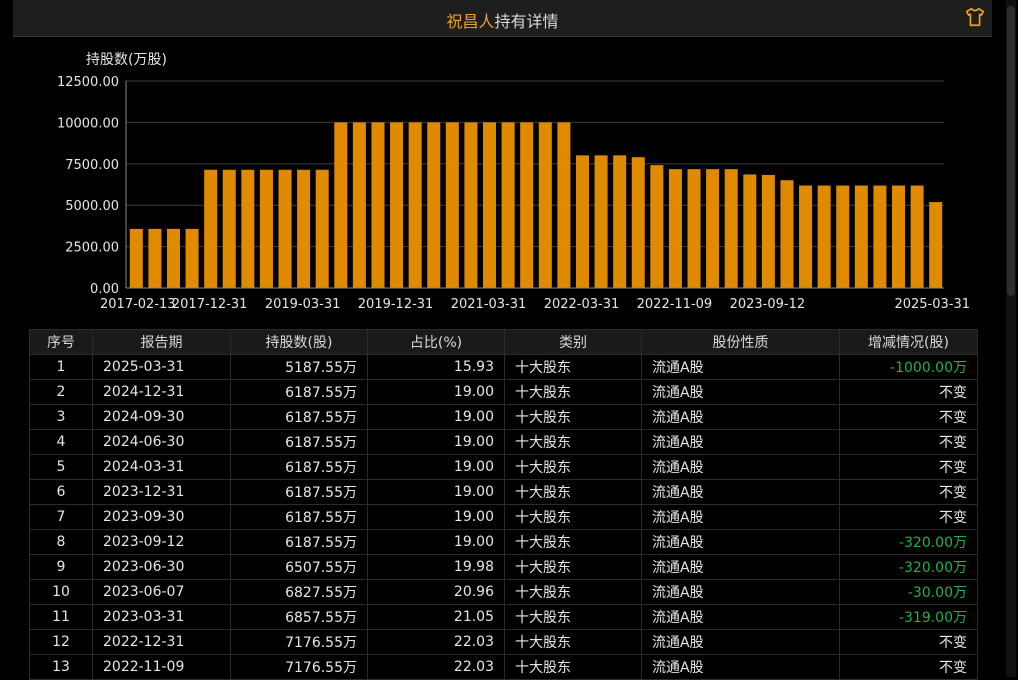 Image resolution: width=1018 pixels, height=680 pixels. I want to click on col-shares-header: 持股数(股), so click(299, 342).